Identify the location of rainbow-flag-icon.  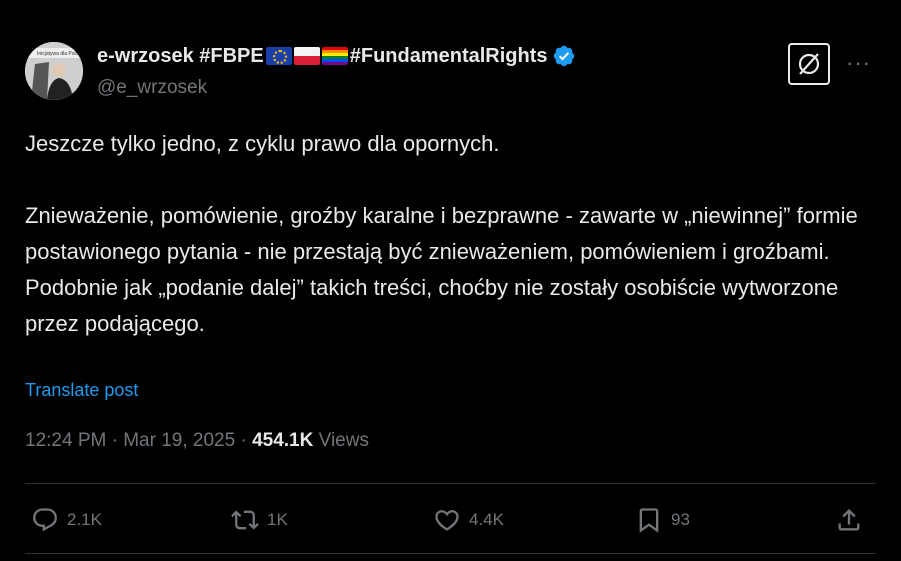
(334, 56).